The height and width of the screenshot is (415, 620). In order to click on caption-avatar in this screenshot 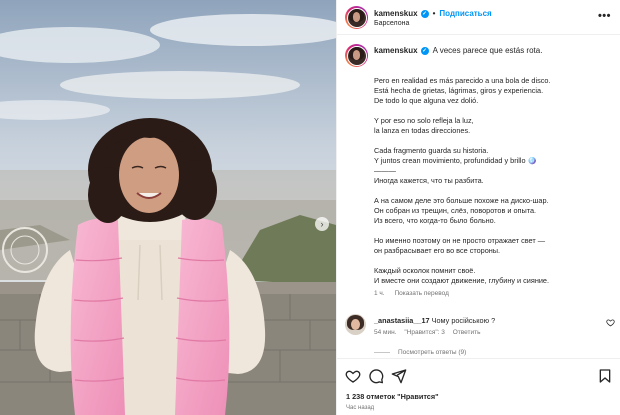, I will do `click(356, 55)`.